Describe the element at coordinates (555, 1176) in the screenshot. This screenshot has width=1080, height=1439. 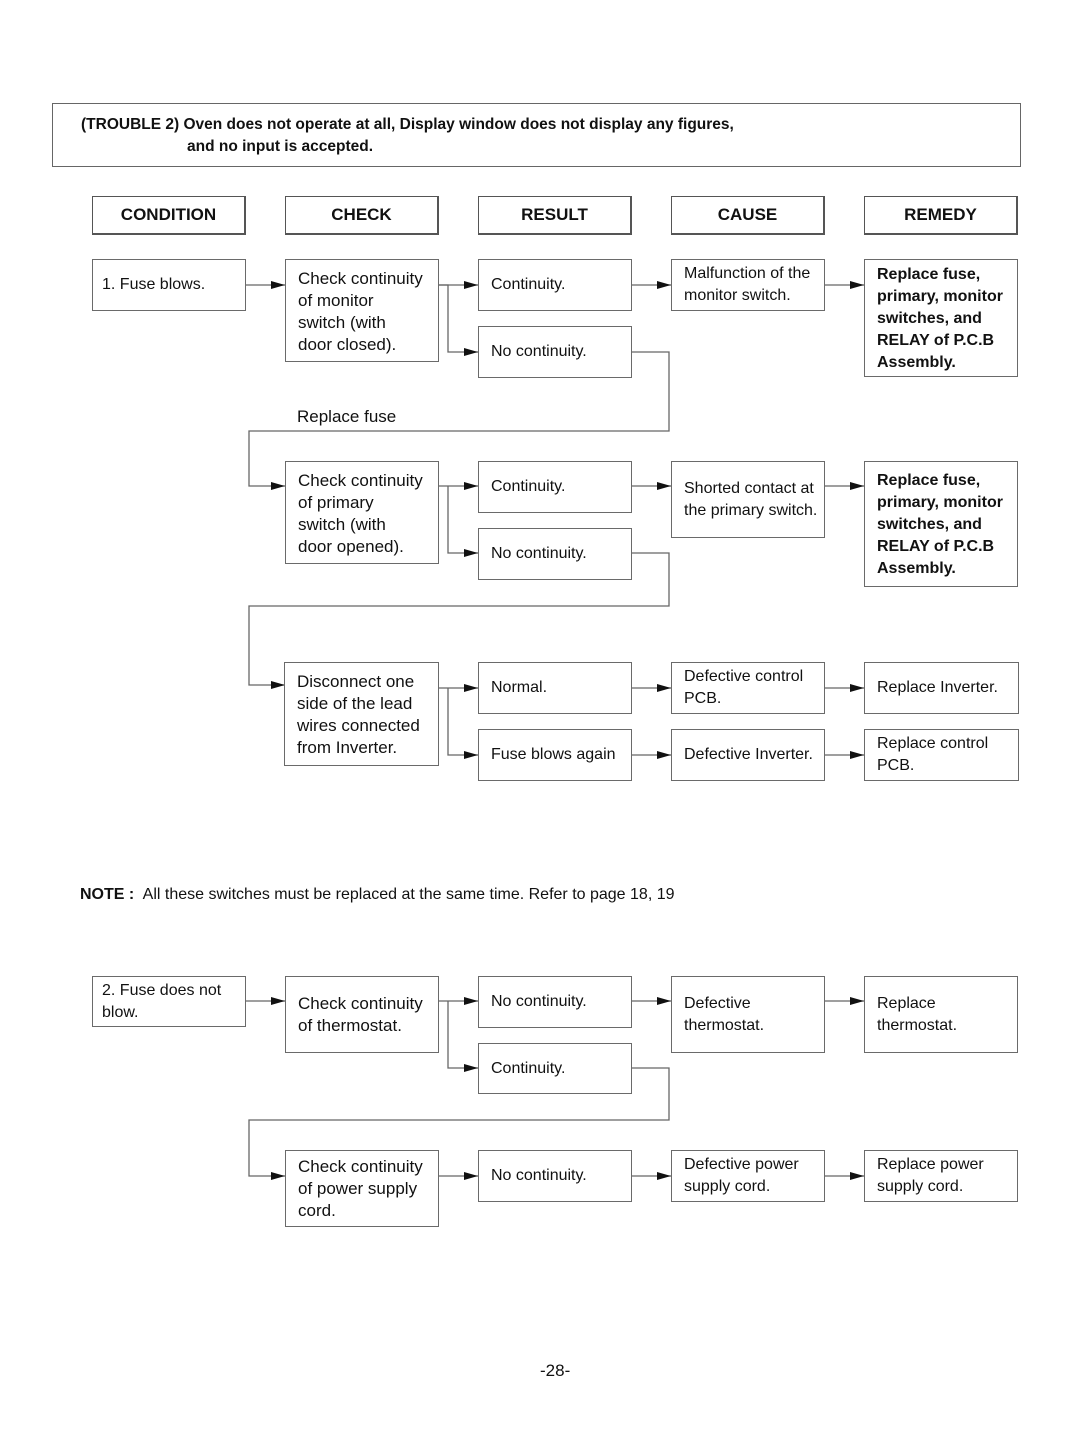
I see `result-no-continuity-cord: No continuity.` at that location.